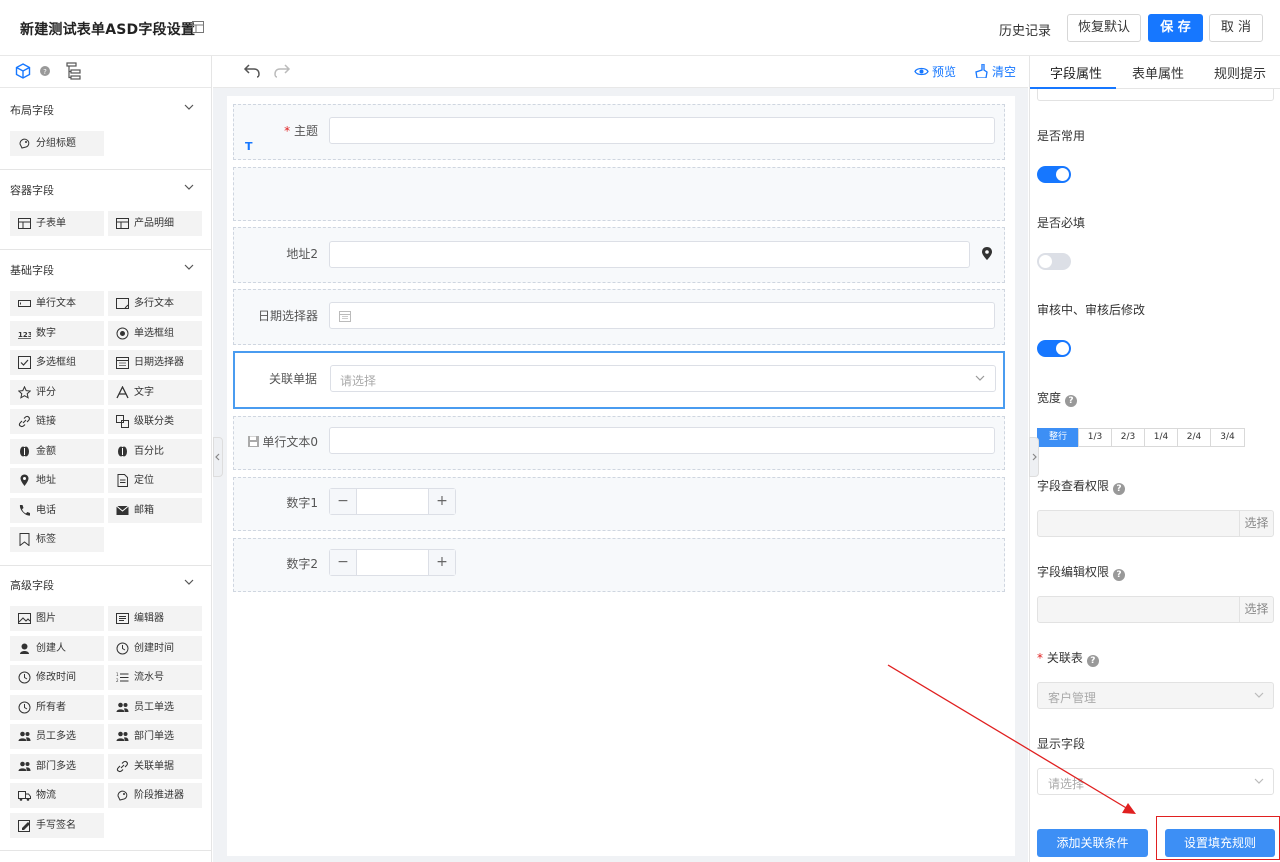 This screenshot has height=862, width=1280. I want to click on palette-item: 关联单据, so click(155, 766).